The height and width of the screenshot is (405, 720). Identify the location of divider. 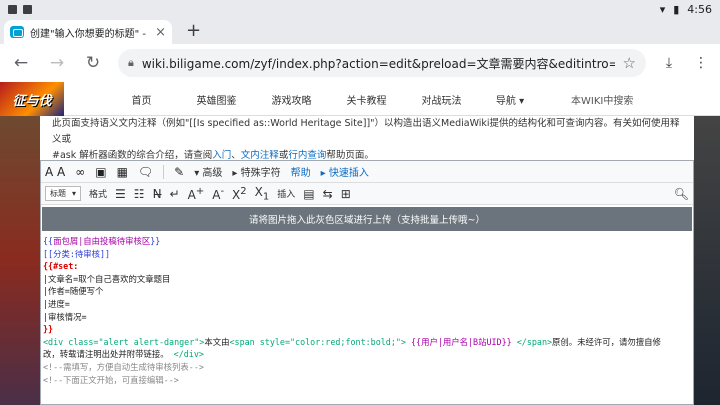
(164, 171).